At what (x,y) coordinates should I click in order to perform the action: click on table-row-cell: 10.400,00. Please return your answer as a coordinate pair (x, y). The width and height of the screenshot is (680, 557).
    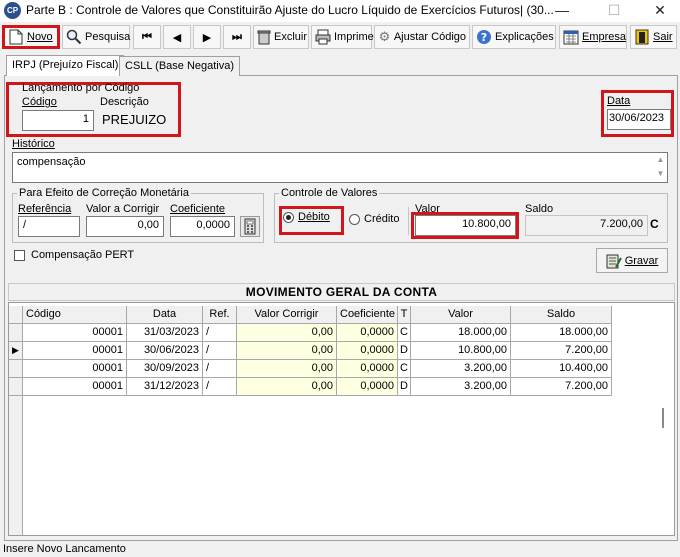
    Looking at the image, I should click on (561, 369).